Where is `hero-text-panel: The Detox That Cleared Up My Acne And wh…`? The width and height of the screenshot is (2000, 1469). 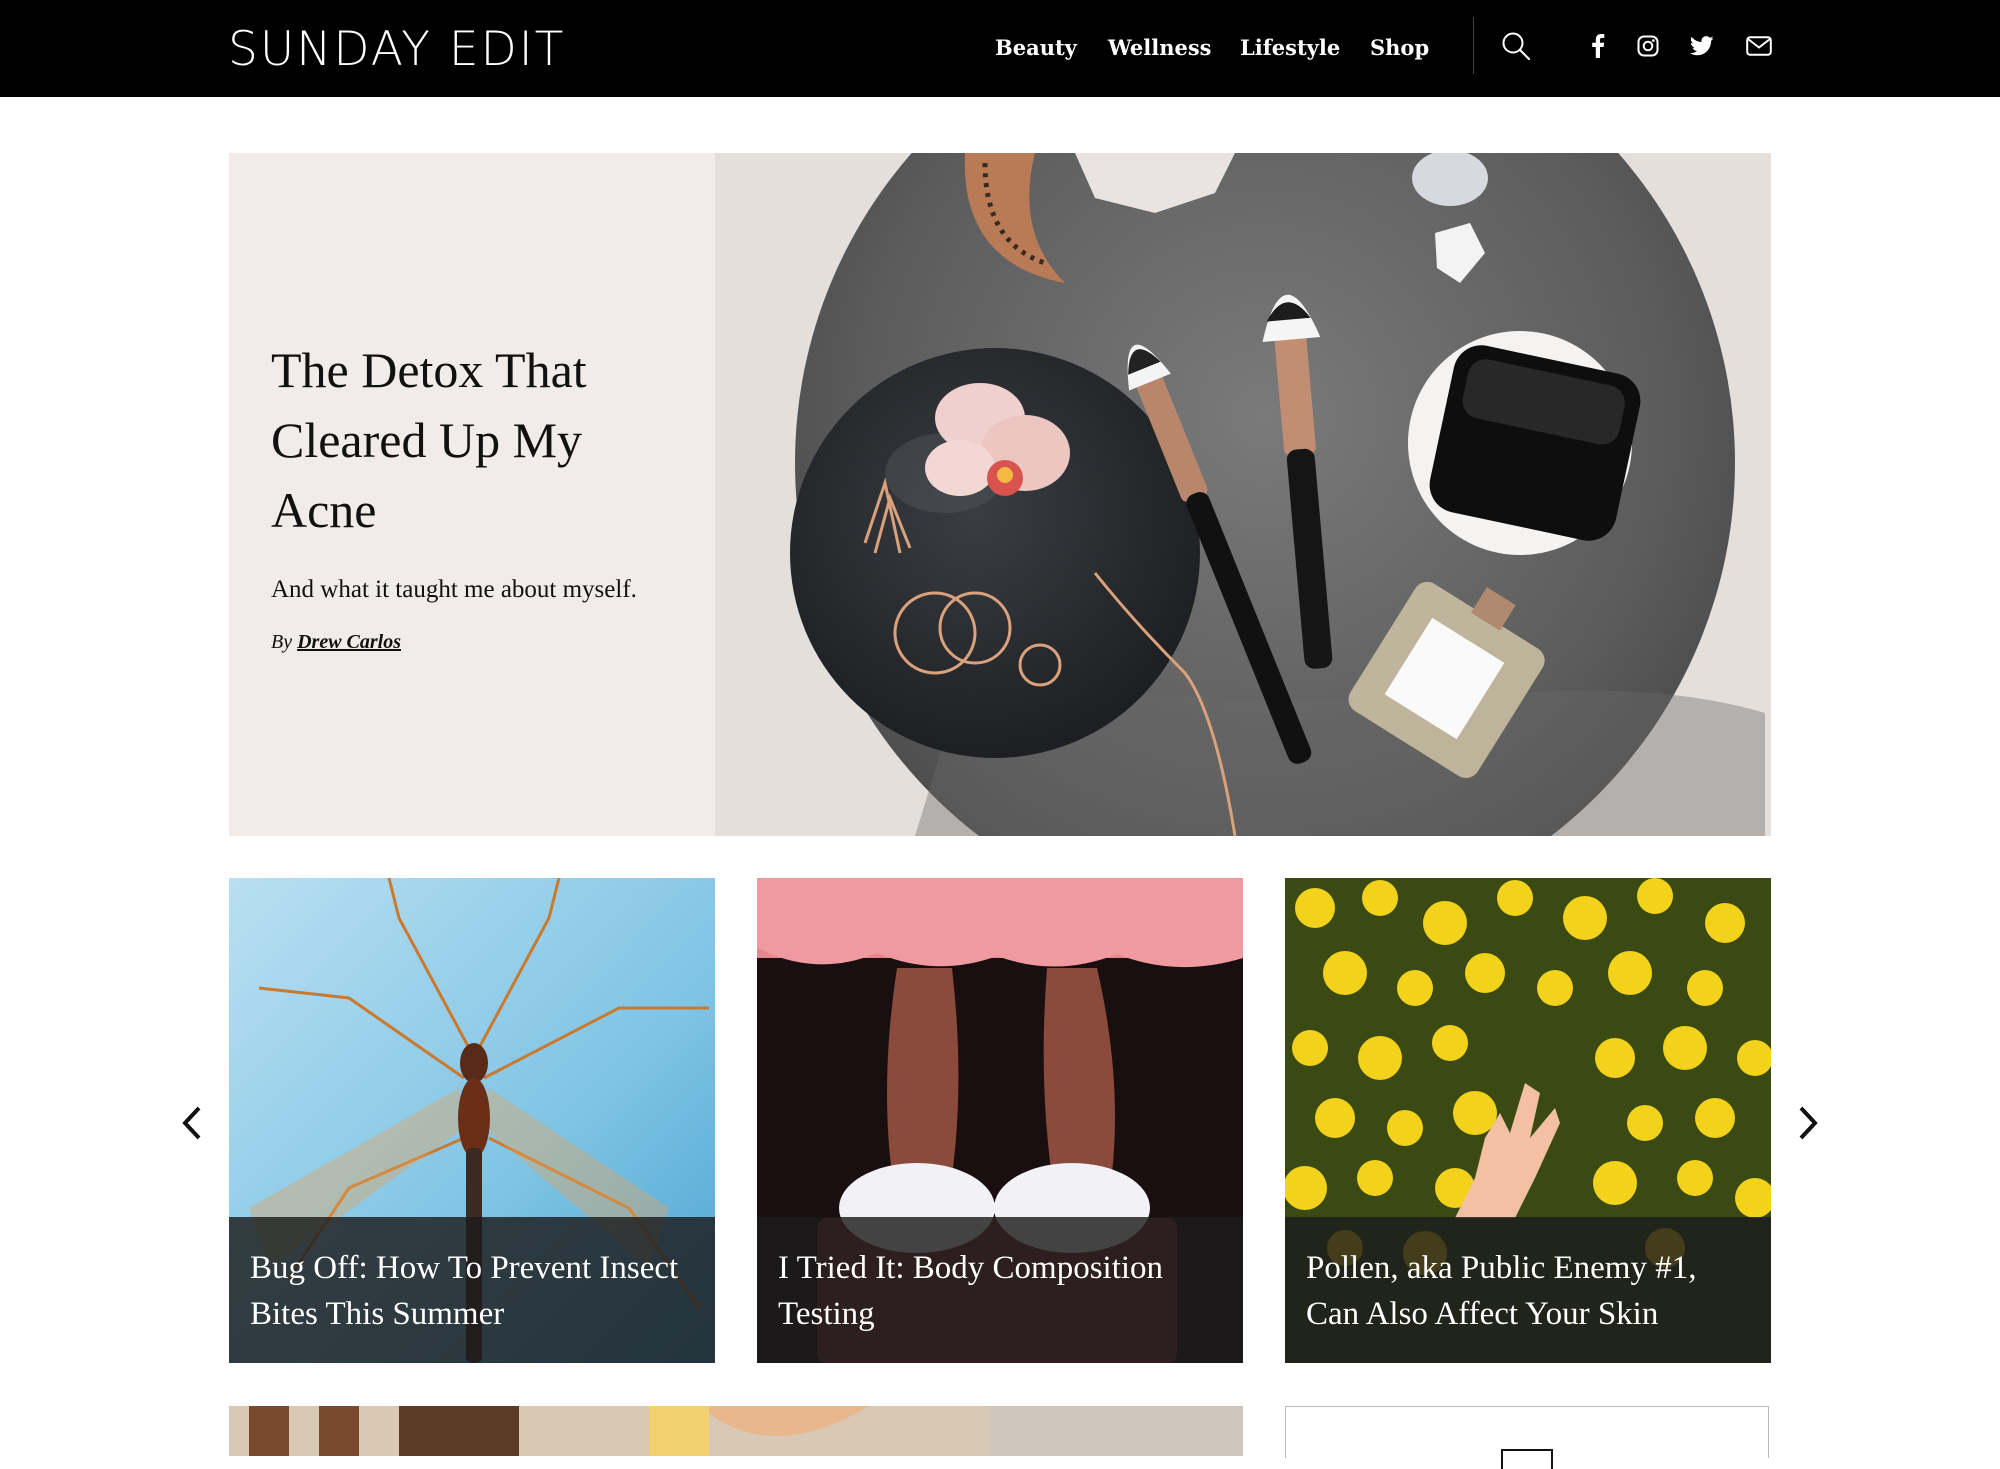
hero-text-panel: The Detox That Cleared Up My Acne And wh… is located at coordinates (476, 494).